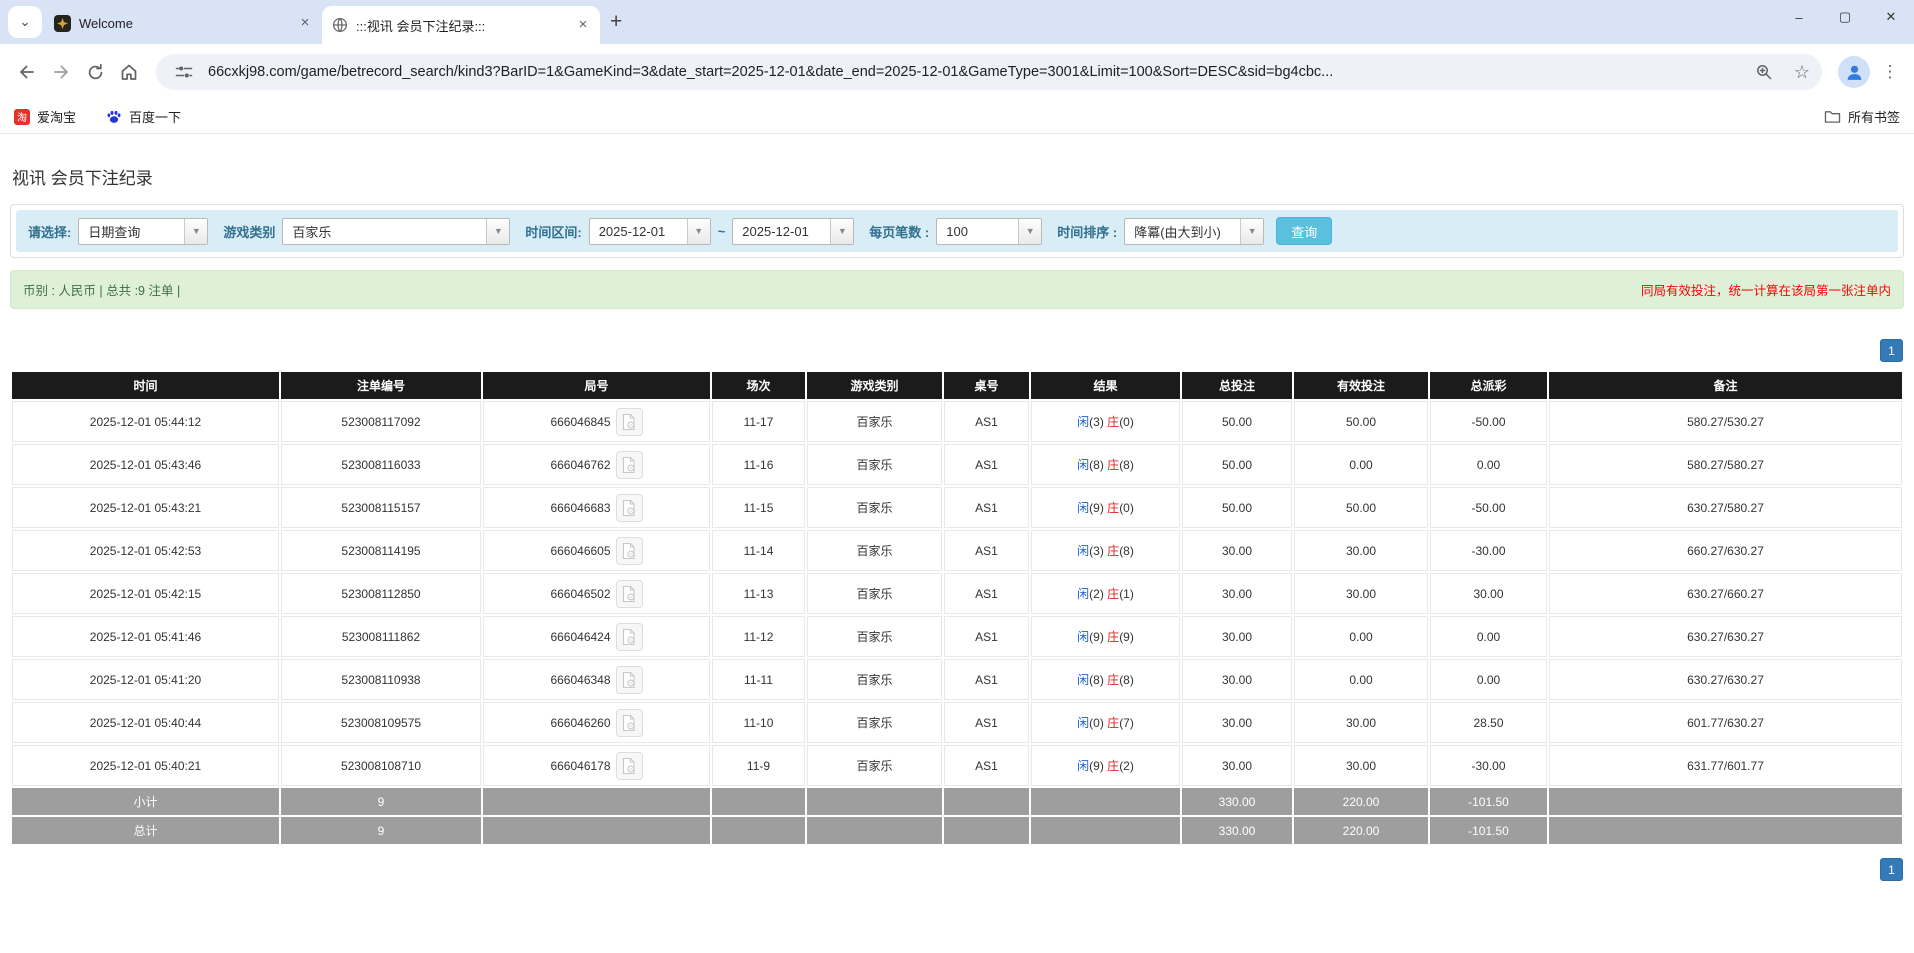  Describe the element at coordinates (1725, 421) in the screenshot. I see `remark: 580.27/530.27` at that location.